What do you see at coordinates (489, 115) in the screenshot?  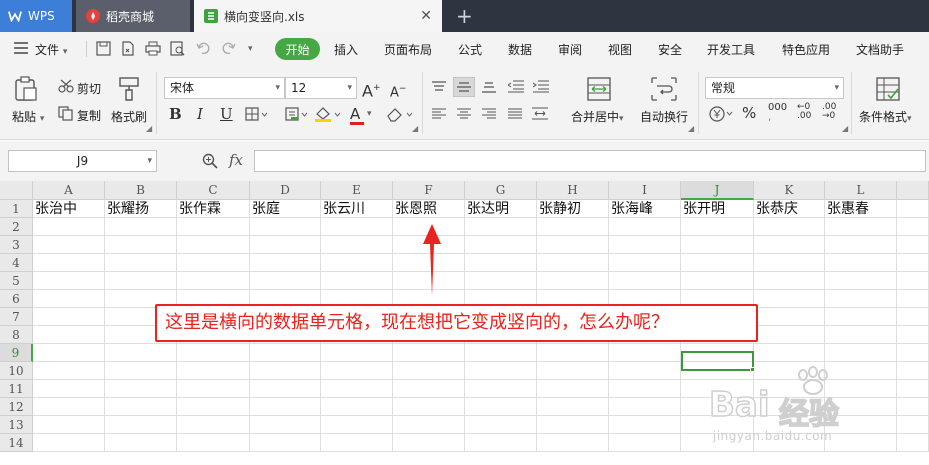 I see `align-right-icon` at bounding box center [489, 115].